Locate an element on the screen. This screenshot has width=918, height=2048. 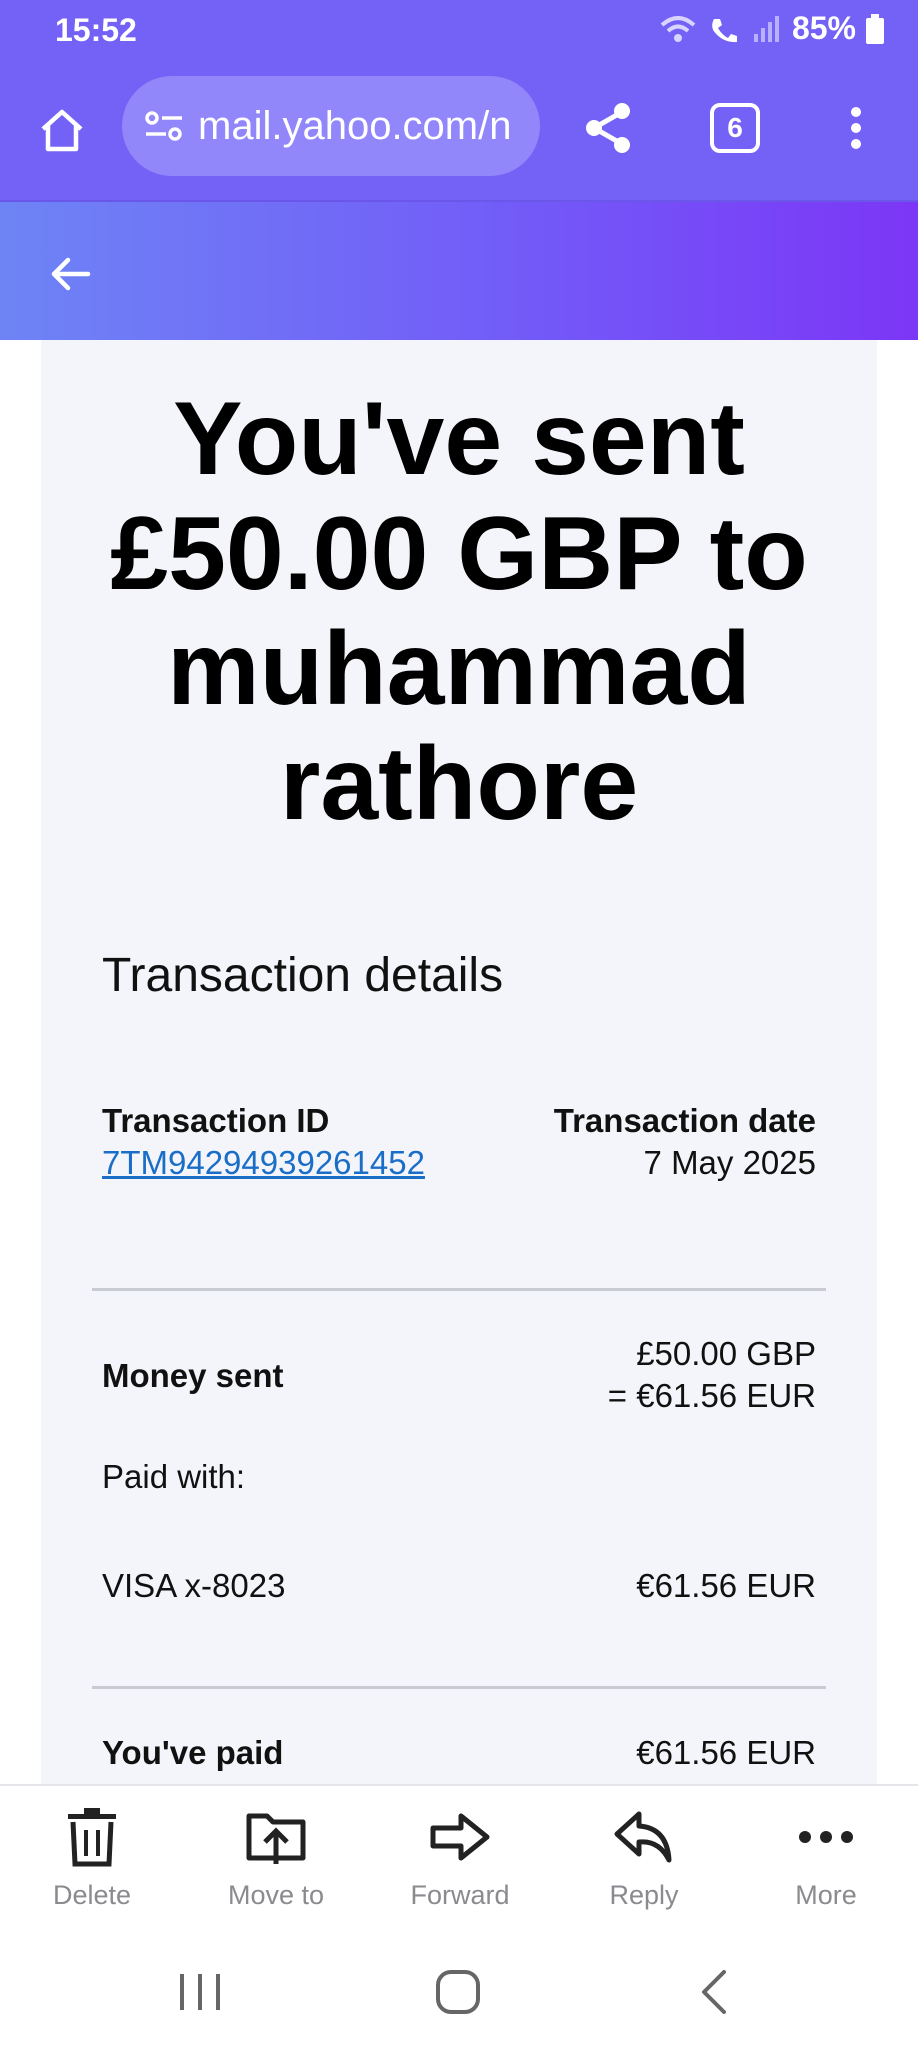
card-label: VISA x-8023 is located at coordinates (194, 1585).